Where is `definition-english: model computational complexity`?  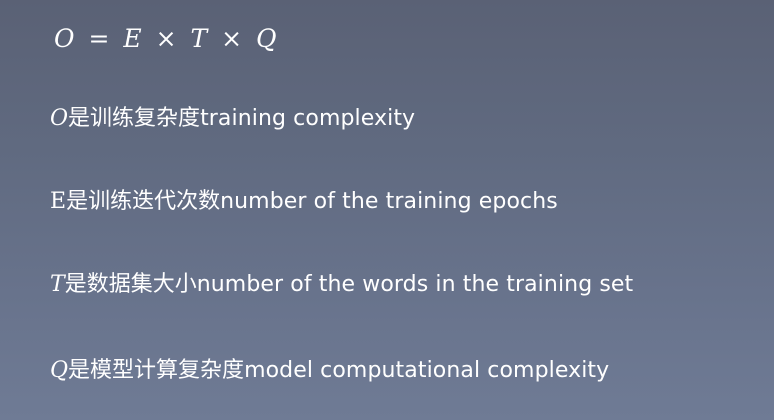
definition-english: model computational complexity is located at coordinates (427, 370).